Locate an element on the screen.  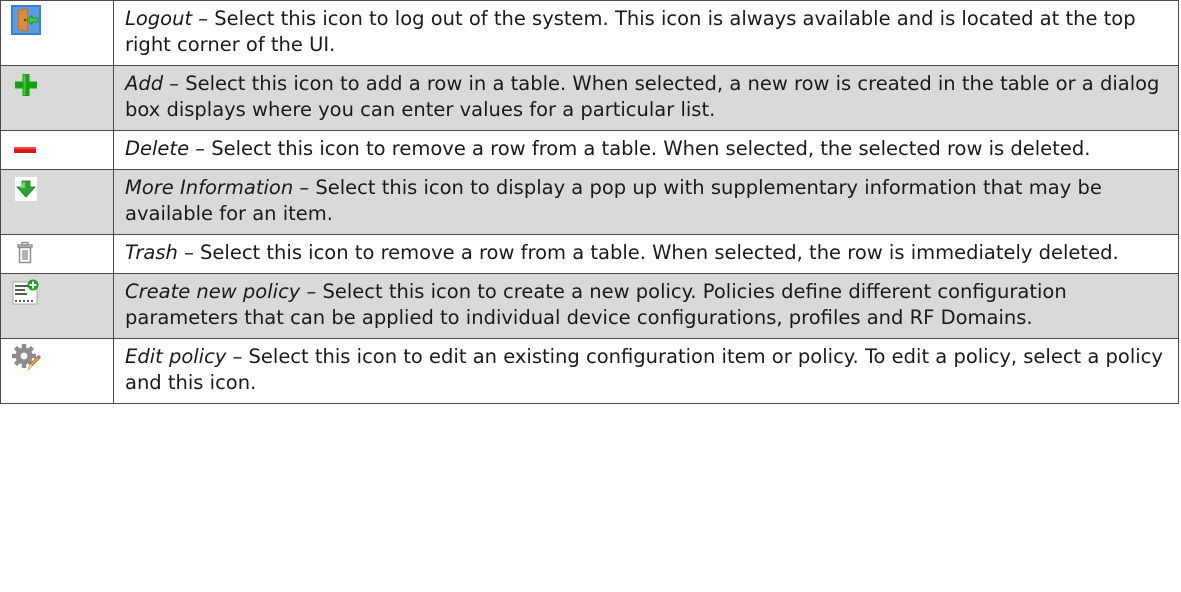
row-term: Trash is located at coordinates (151, 252).